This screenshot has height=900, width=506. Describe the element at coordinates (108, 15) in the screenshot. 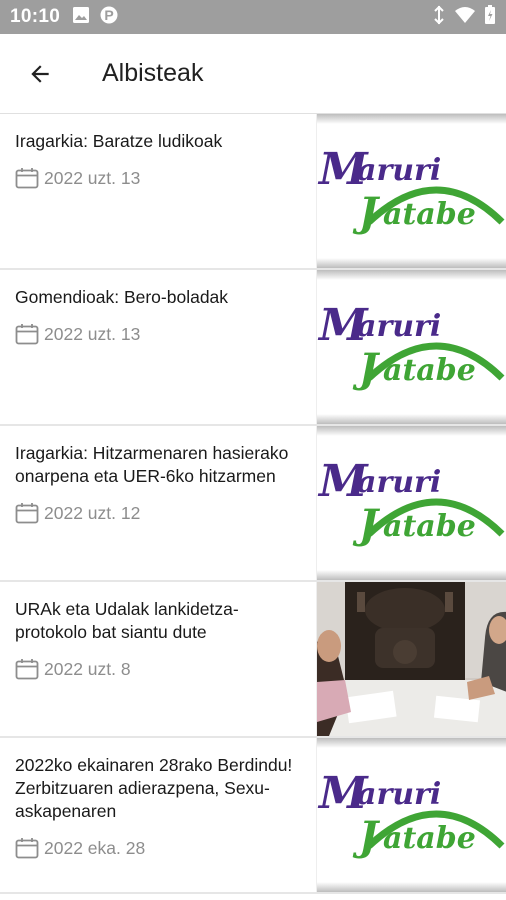

I see `svg-text: P` at that location.